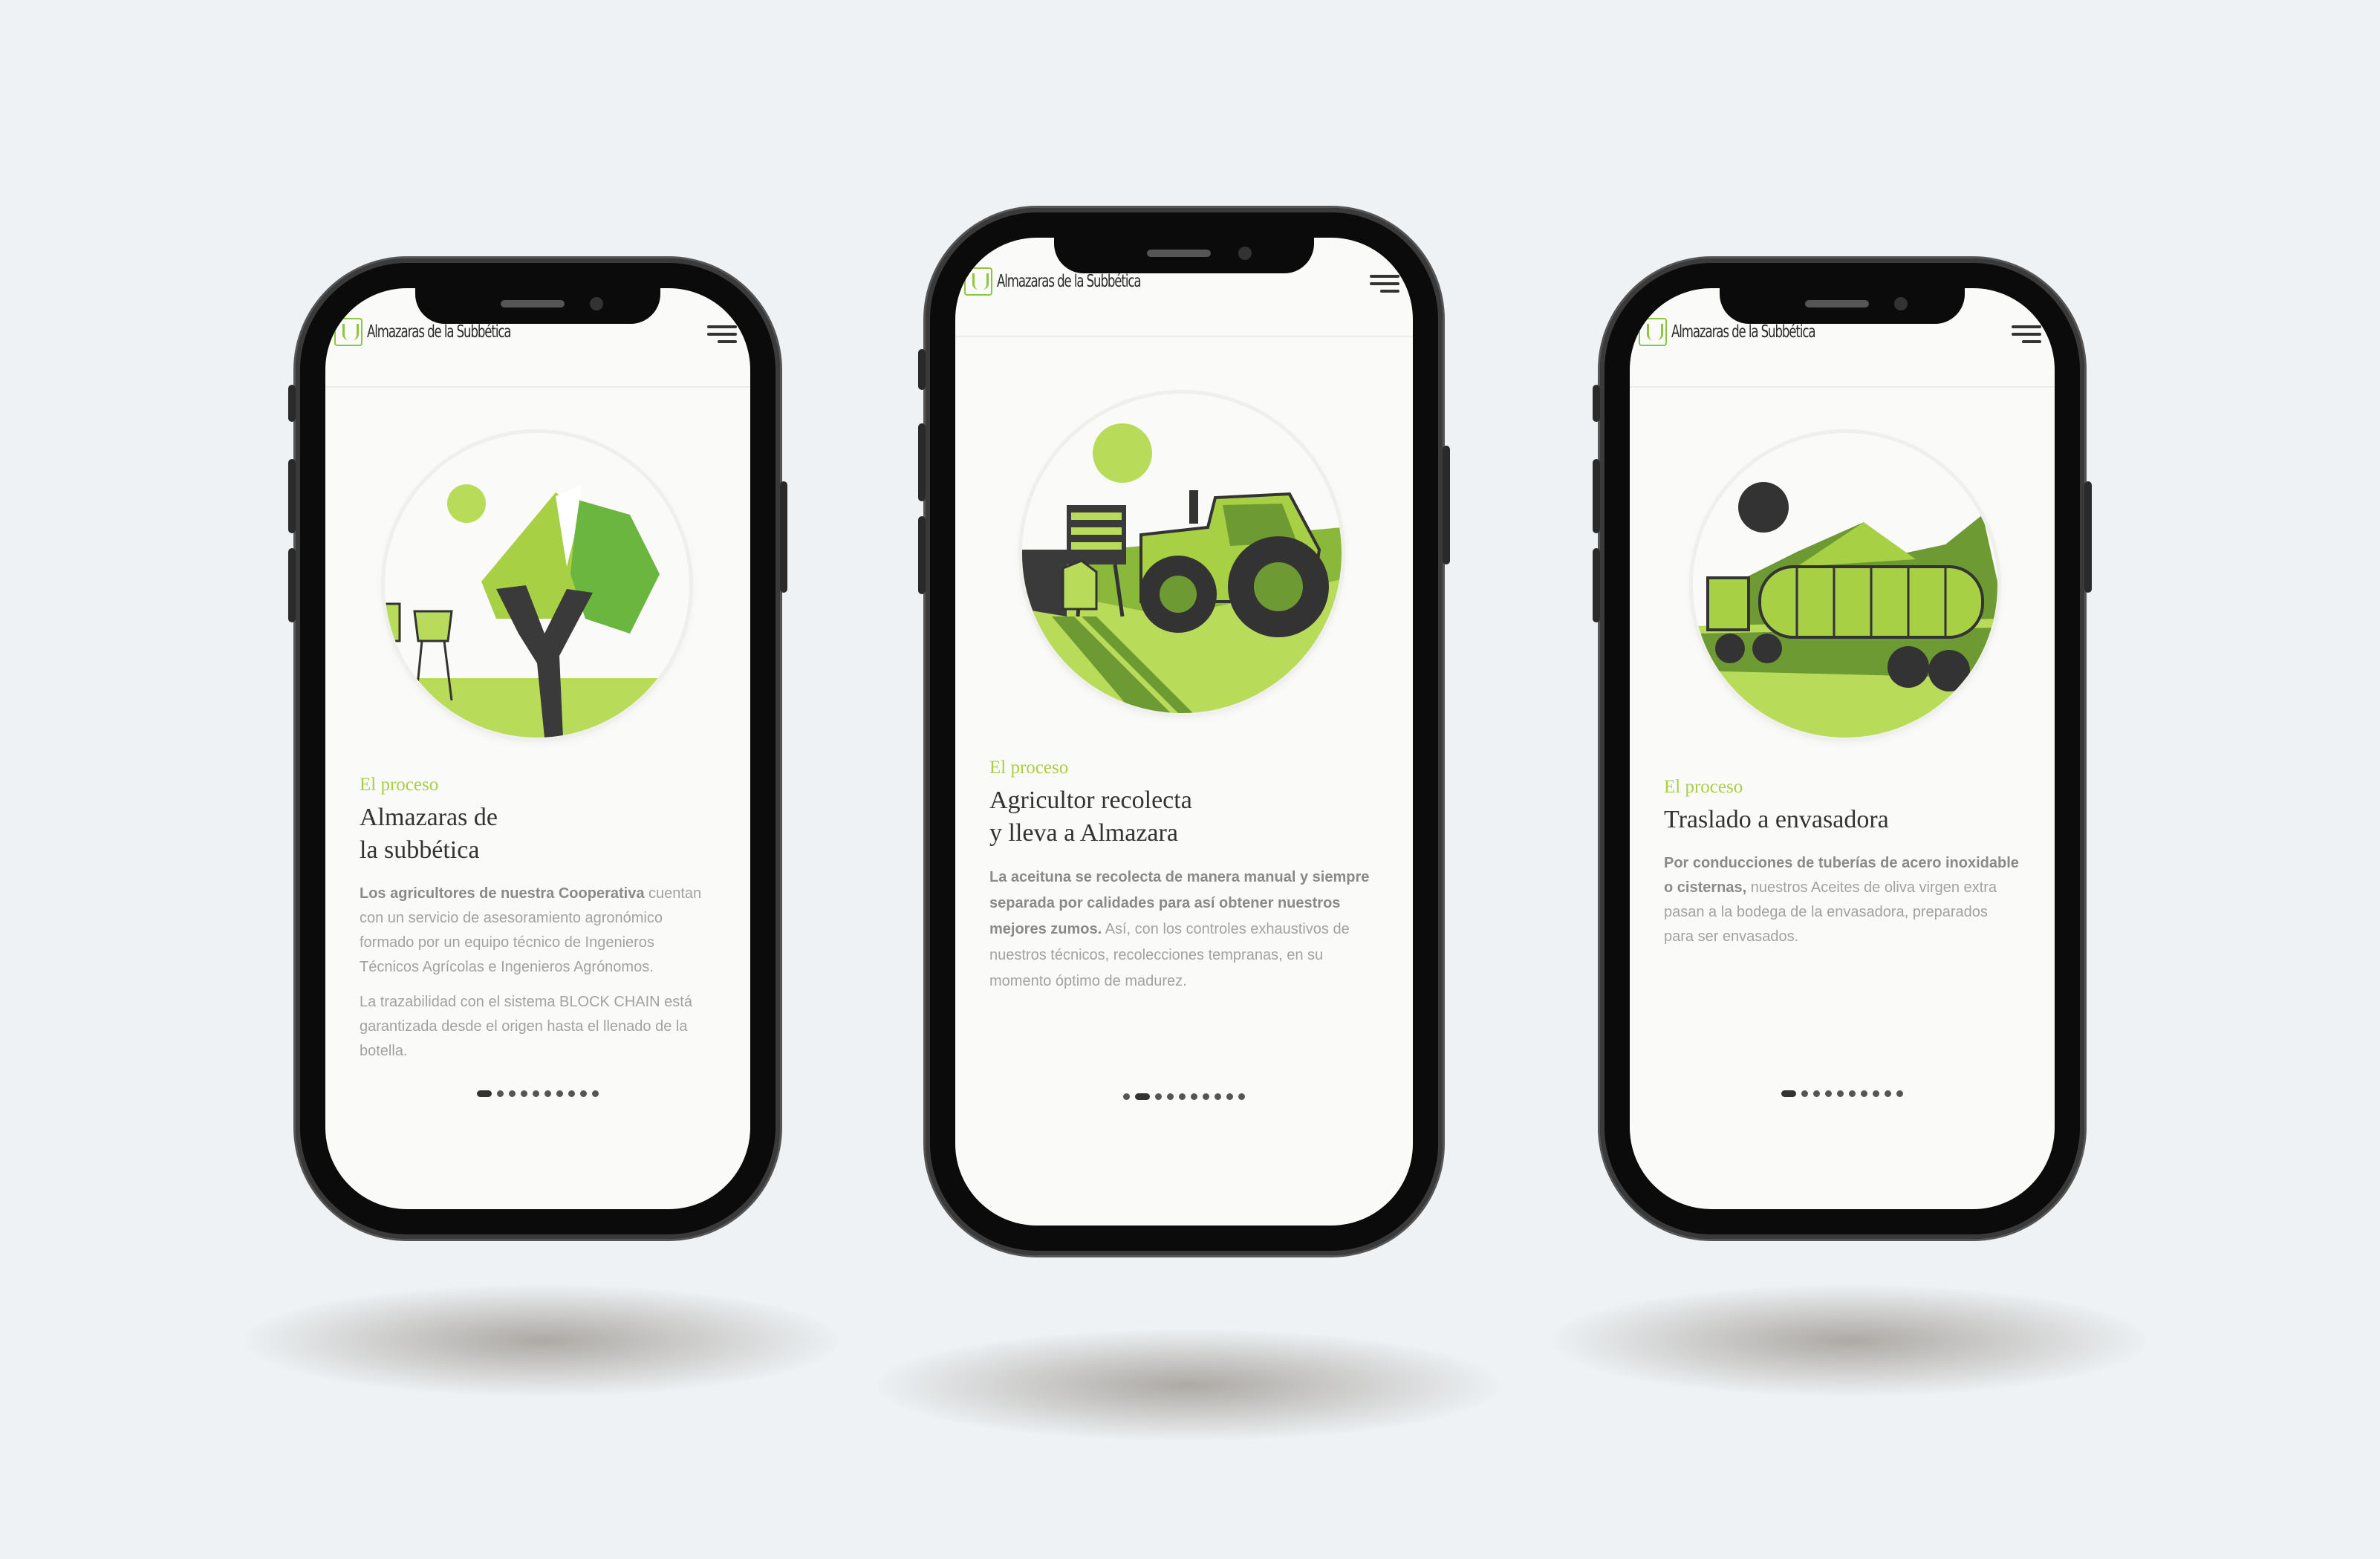  What do you see at coordinates (429, 834) in the screenshot?
I see `slide-title: Almazaras de la subbética` at bounding box center [429, 834].